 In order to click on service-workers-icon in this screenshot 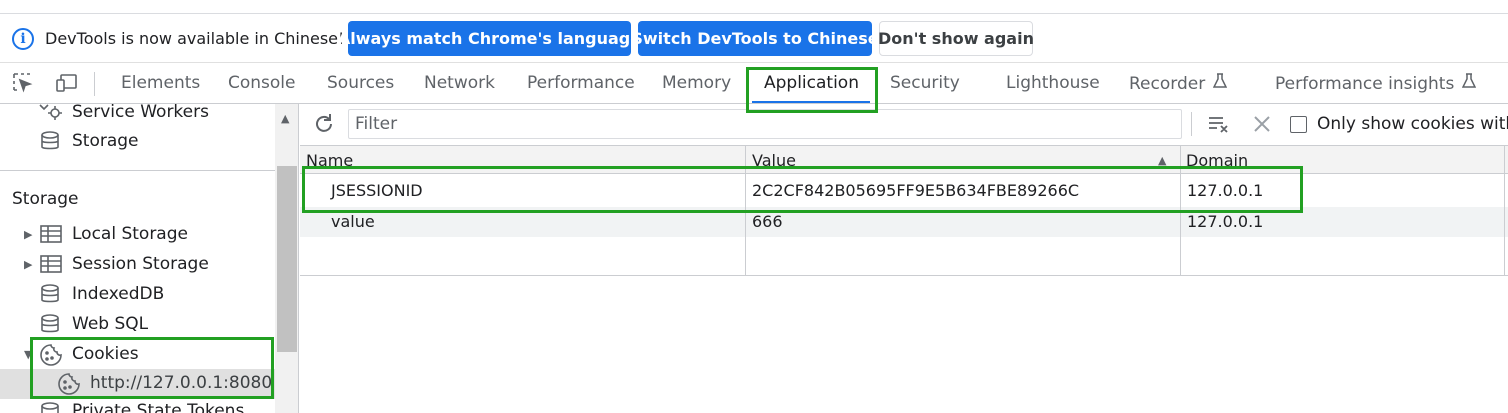, I will do `click(51, 114)`.